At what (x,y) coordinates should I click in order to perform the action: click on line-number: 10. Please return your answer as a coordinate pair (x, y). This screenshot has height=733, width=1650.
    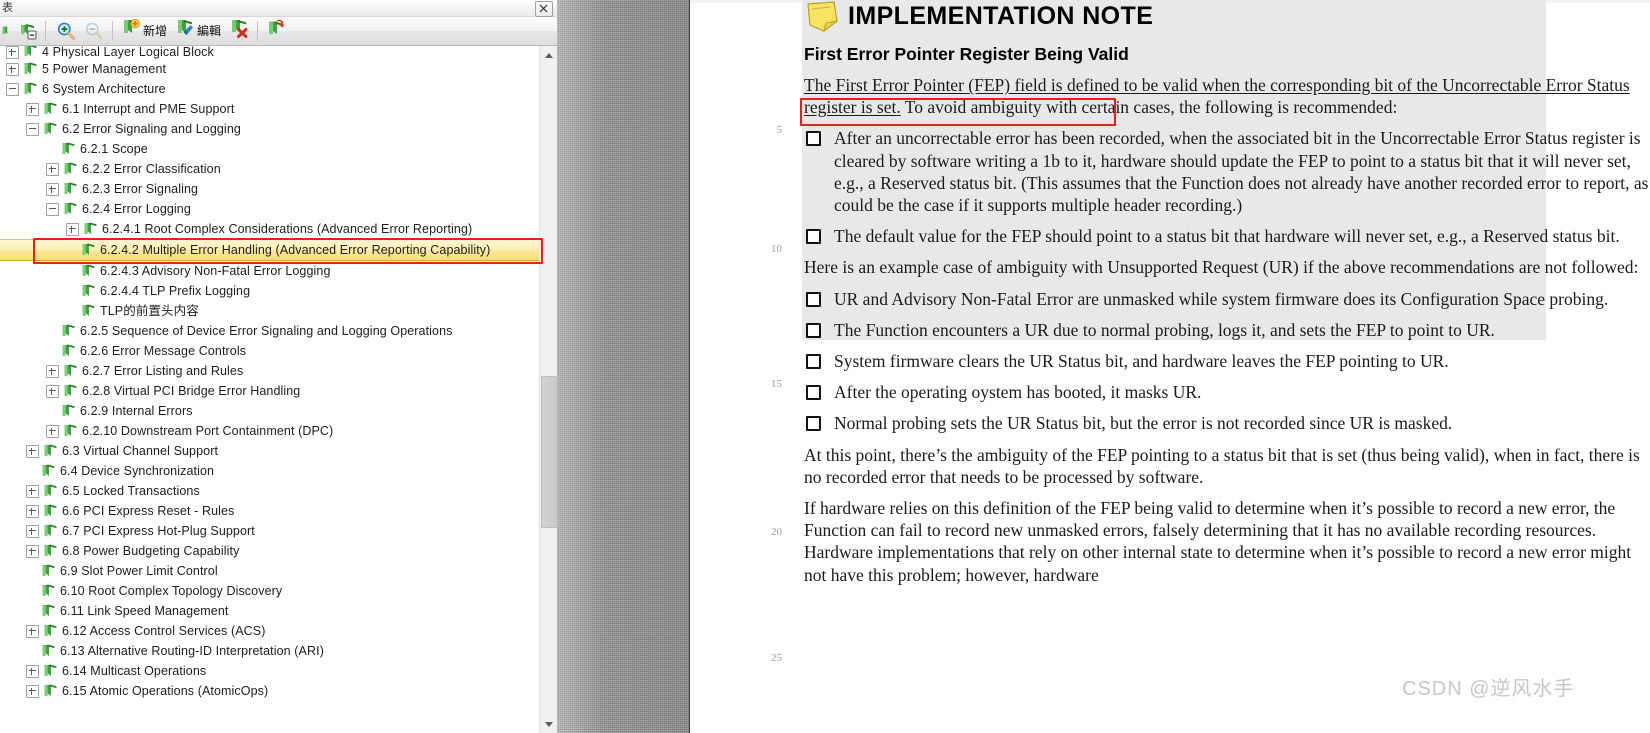
    Looking at the image, I should click on (776, 249).